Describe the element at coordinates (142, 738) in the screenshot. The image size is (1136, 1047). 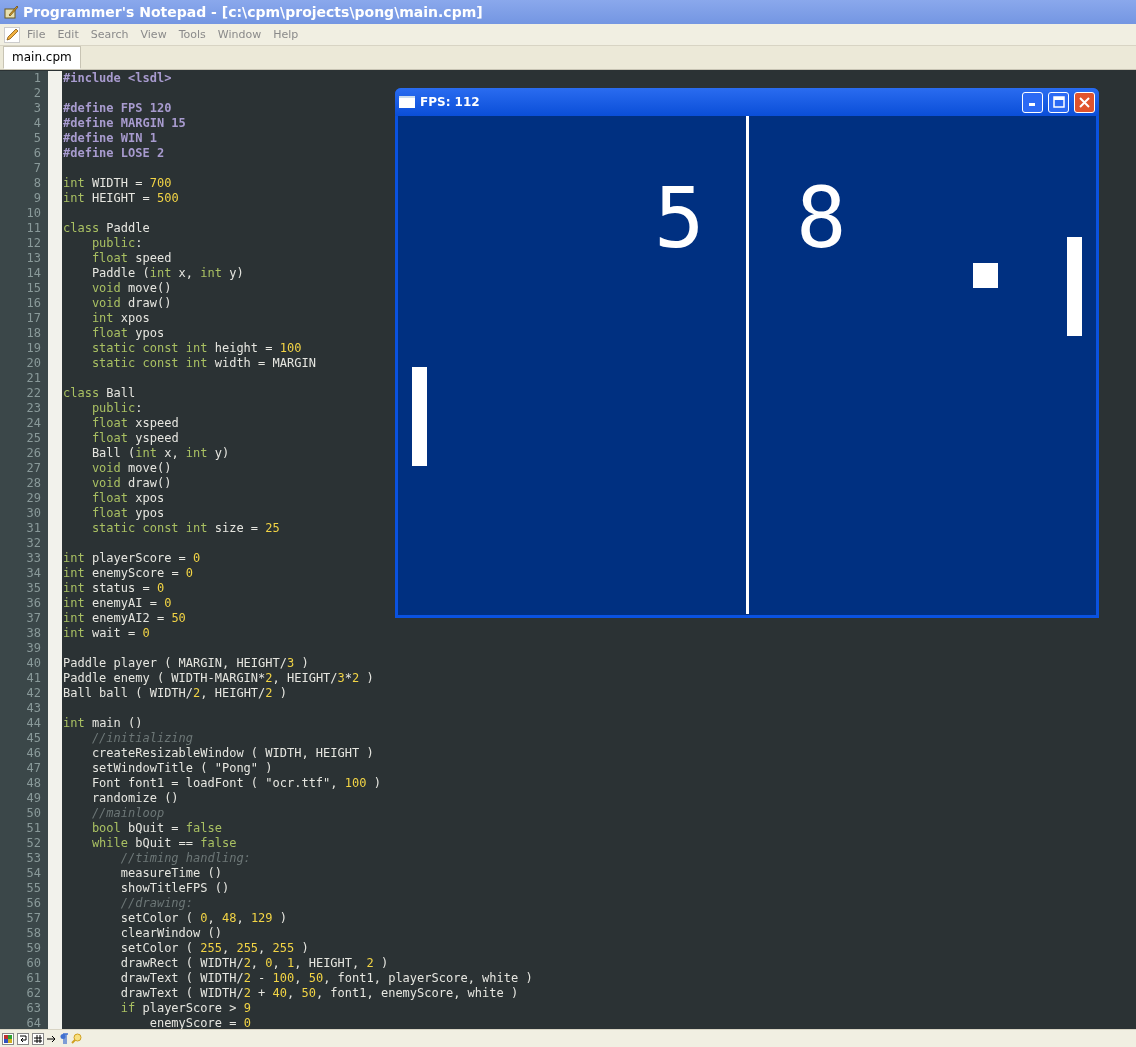
I see `code-line: //initializing` at that location.